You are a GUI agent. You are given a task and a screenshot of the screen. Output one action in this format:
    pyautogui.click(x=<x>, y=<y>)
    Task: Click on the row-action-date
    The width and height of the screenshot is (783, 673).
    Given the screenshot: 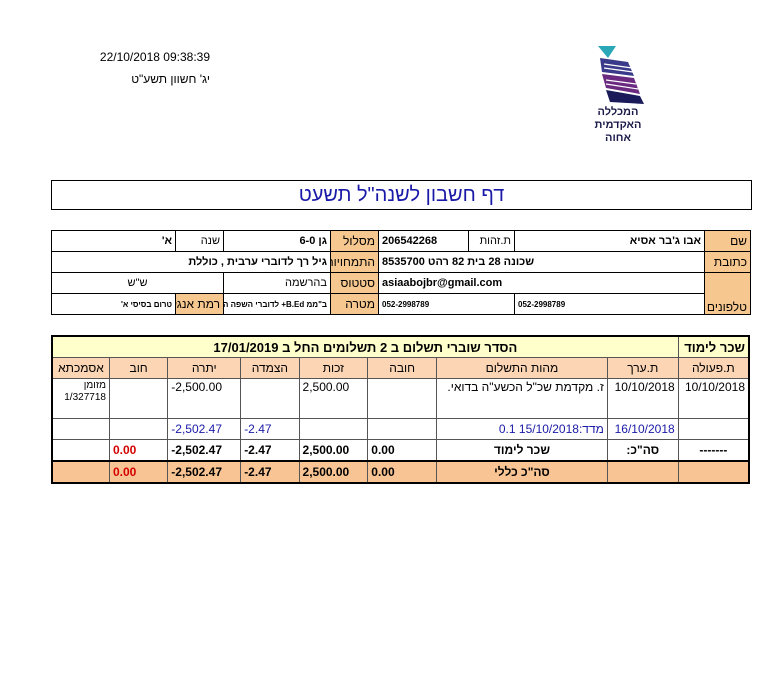 What is the action you would take?
    pyautogui.click(x=713, y=429)
    